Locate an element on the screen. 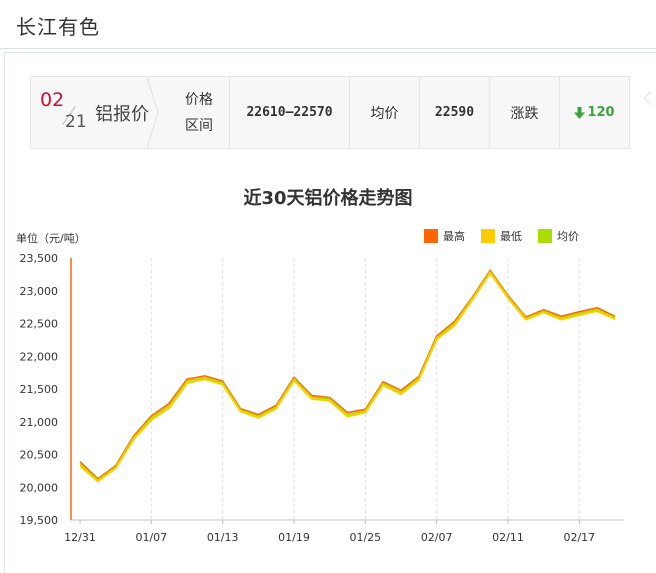  legend-label-low: 最低 is located at coordinates (511, 236).